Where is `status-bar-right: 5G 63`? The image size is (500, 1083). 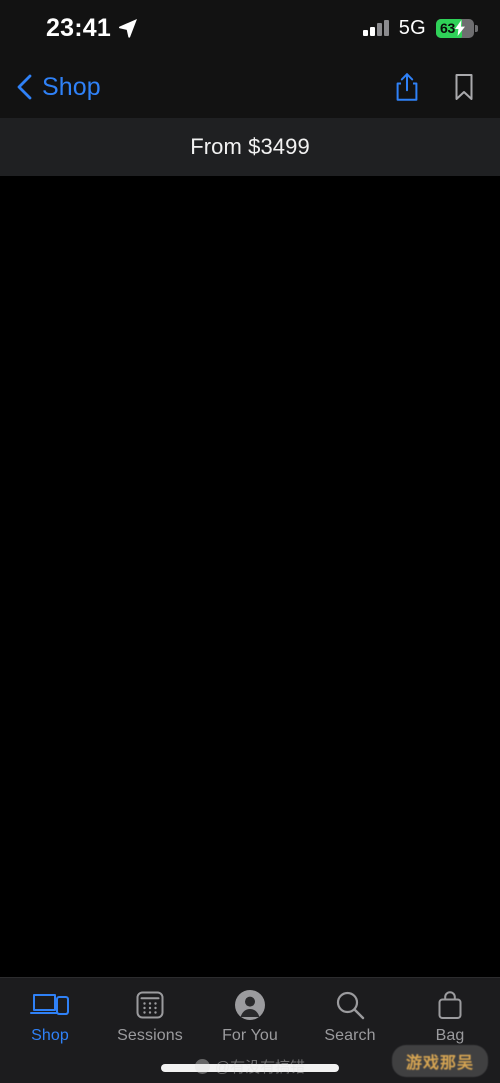
status-bar-right: 5G 63 is located at coordinates (420, 28).